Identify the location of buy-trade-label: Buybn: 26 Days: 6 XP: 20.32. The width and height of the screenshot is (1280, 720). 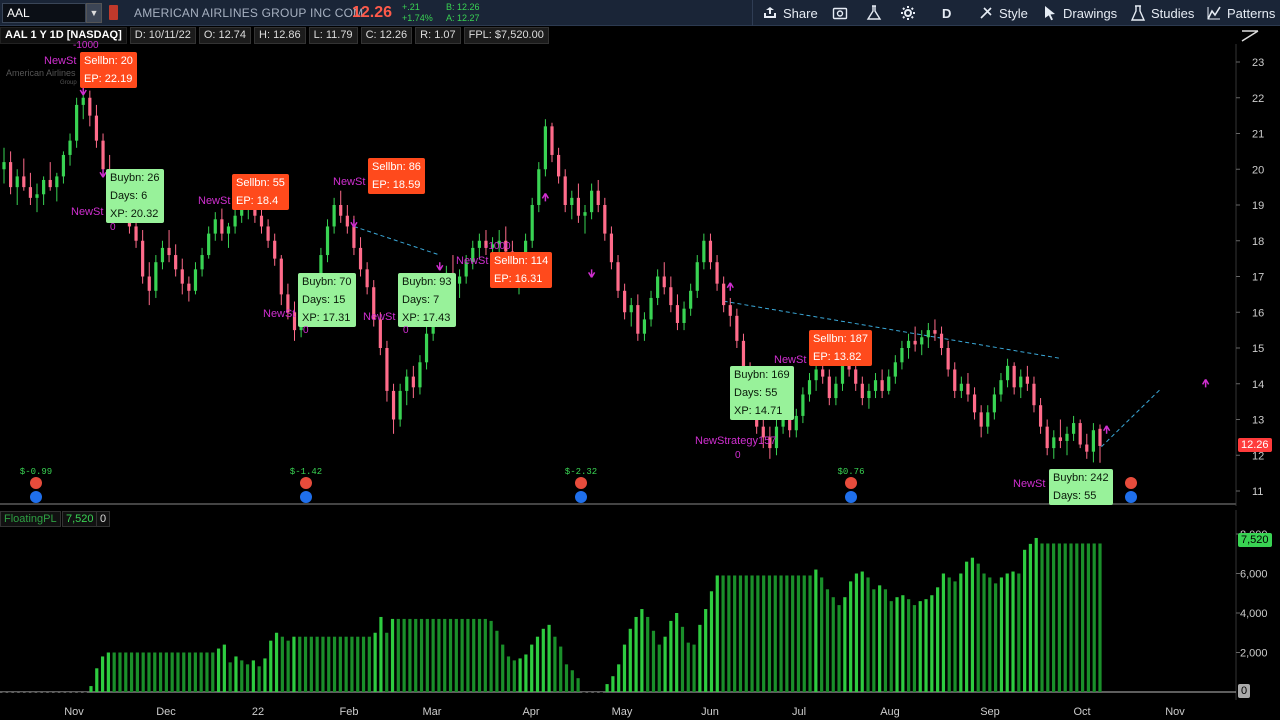
(135, 196).